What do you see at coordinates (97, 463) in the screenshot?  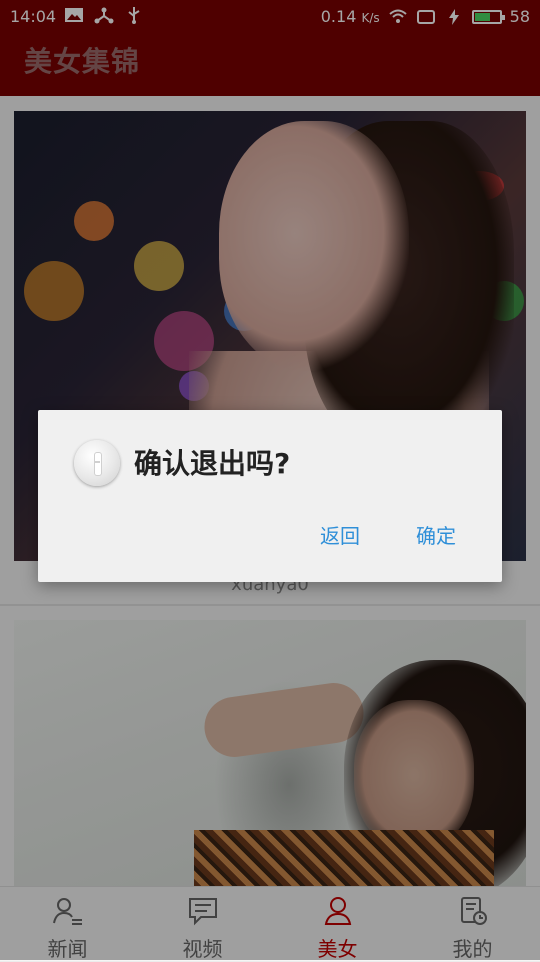 I see `alert-icon` at bounding box center [97, 463].